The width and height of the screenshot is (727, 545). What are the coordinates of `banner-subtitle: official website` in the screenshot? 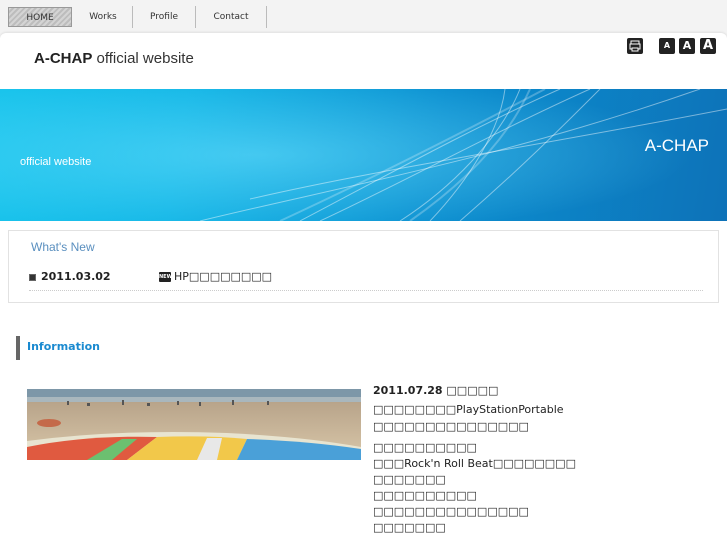 It's located at (56, 162).